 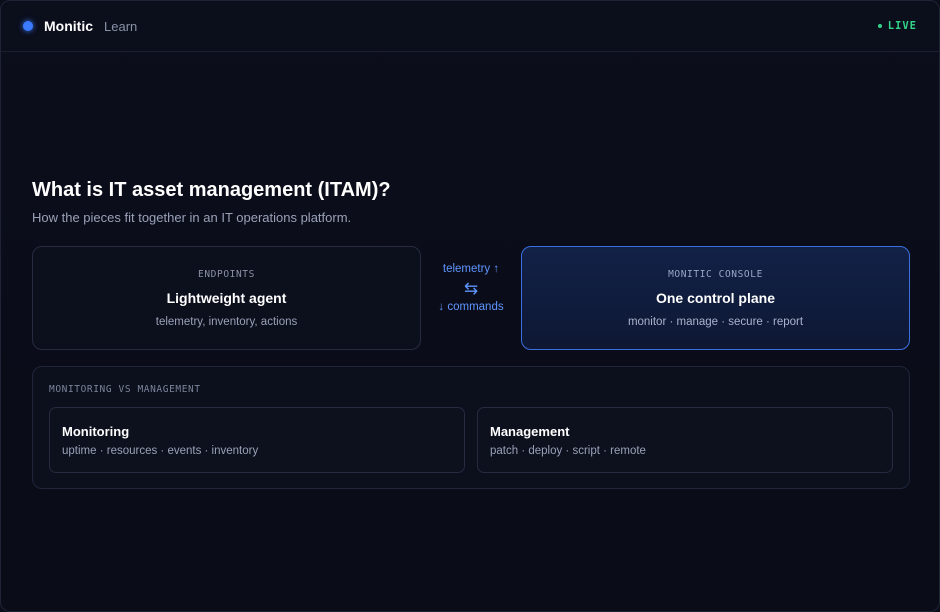 What do you see at coordinates (96, 431) in the screenshot?
I see `monitoring-title: Monitoring` at bounding box center [96, 431].